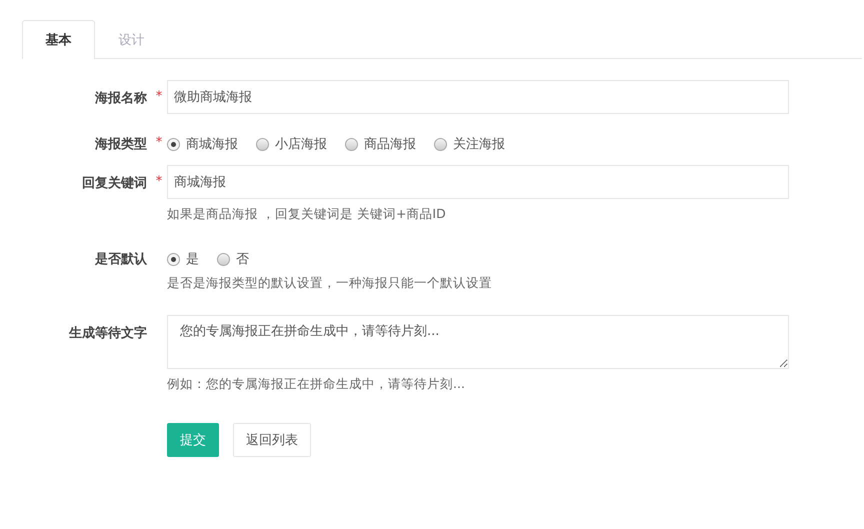 The image size is (864, 529). Describe the element at coordinates (212, 144) in the screenshot. I see `radio-label: 商城海报` at that location.